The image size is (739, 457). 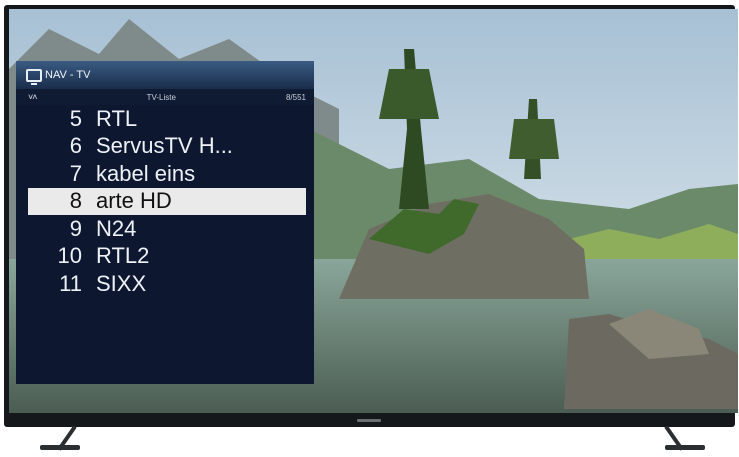 What do you see at coordinates (369, 420) in the screenshot?
I see `tv-brand-plate` at bounding box center [369, 420].